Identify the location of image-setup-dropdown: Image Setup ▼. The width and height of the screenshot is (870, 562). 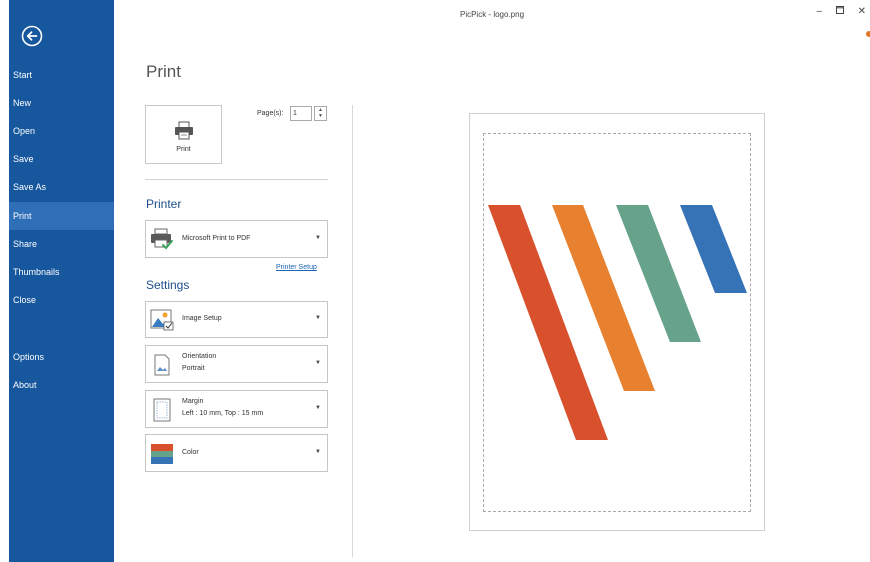
(236, 319).